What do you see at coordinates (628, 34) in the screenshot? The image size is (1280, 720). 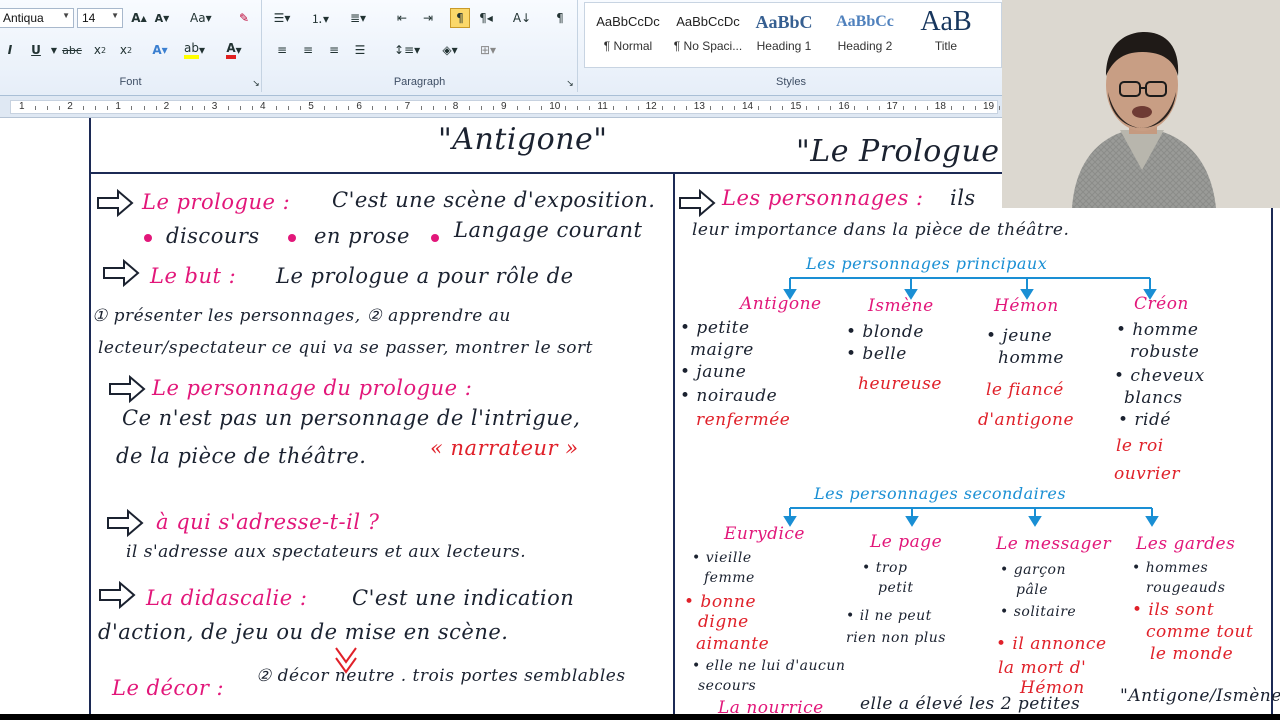 I see `style-normal: AaBbCcDc ¶ Normal` at bounding box center [628, 34].